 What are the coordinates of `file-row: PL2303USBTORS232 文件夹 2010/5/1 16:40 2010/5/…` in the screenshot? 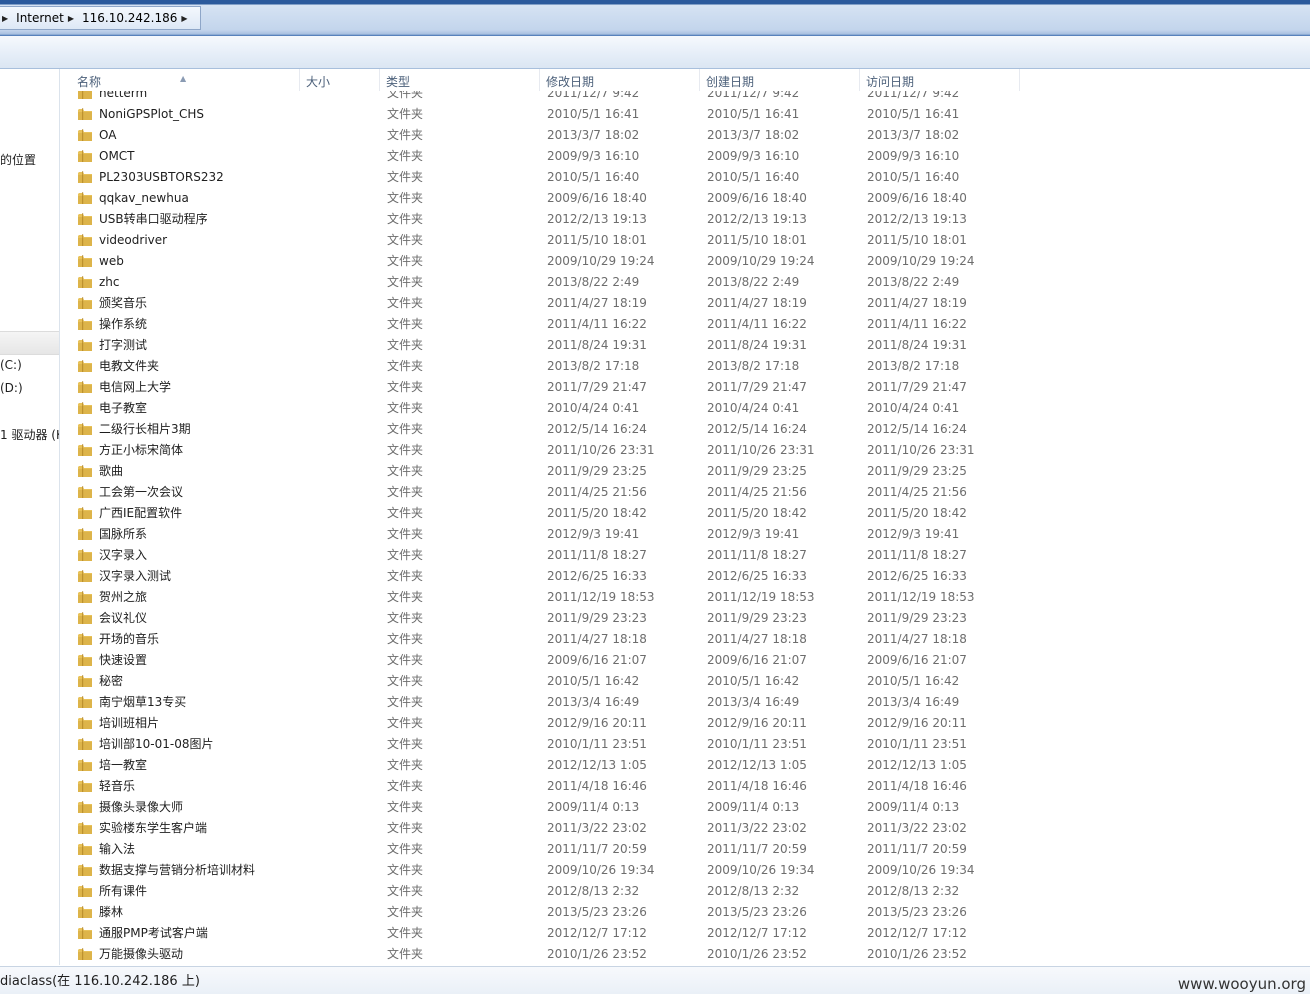 It's located at (685, 177).